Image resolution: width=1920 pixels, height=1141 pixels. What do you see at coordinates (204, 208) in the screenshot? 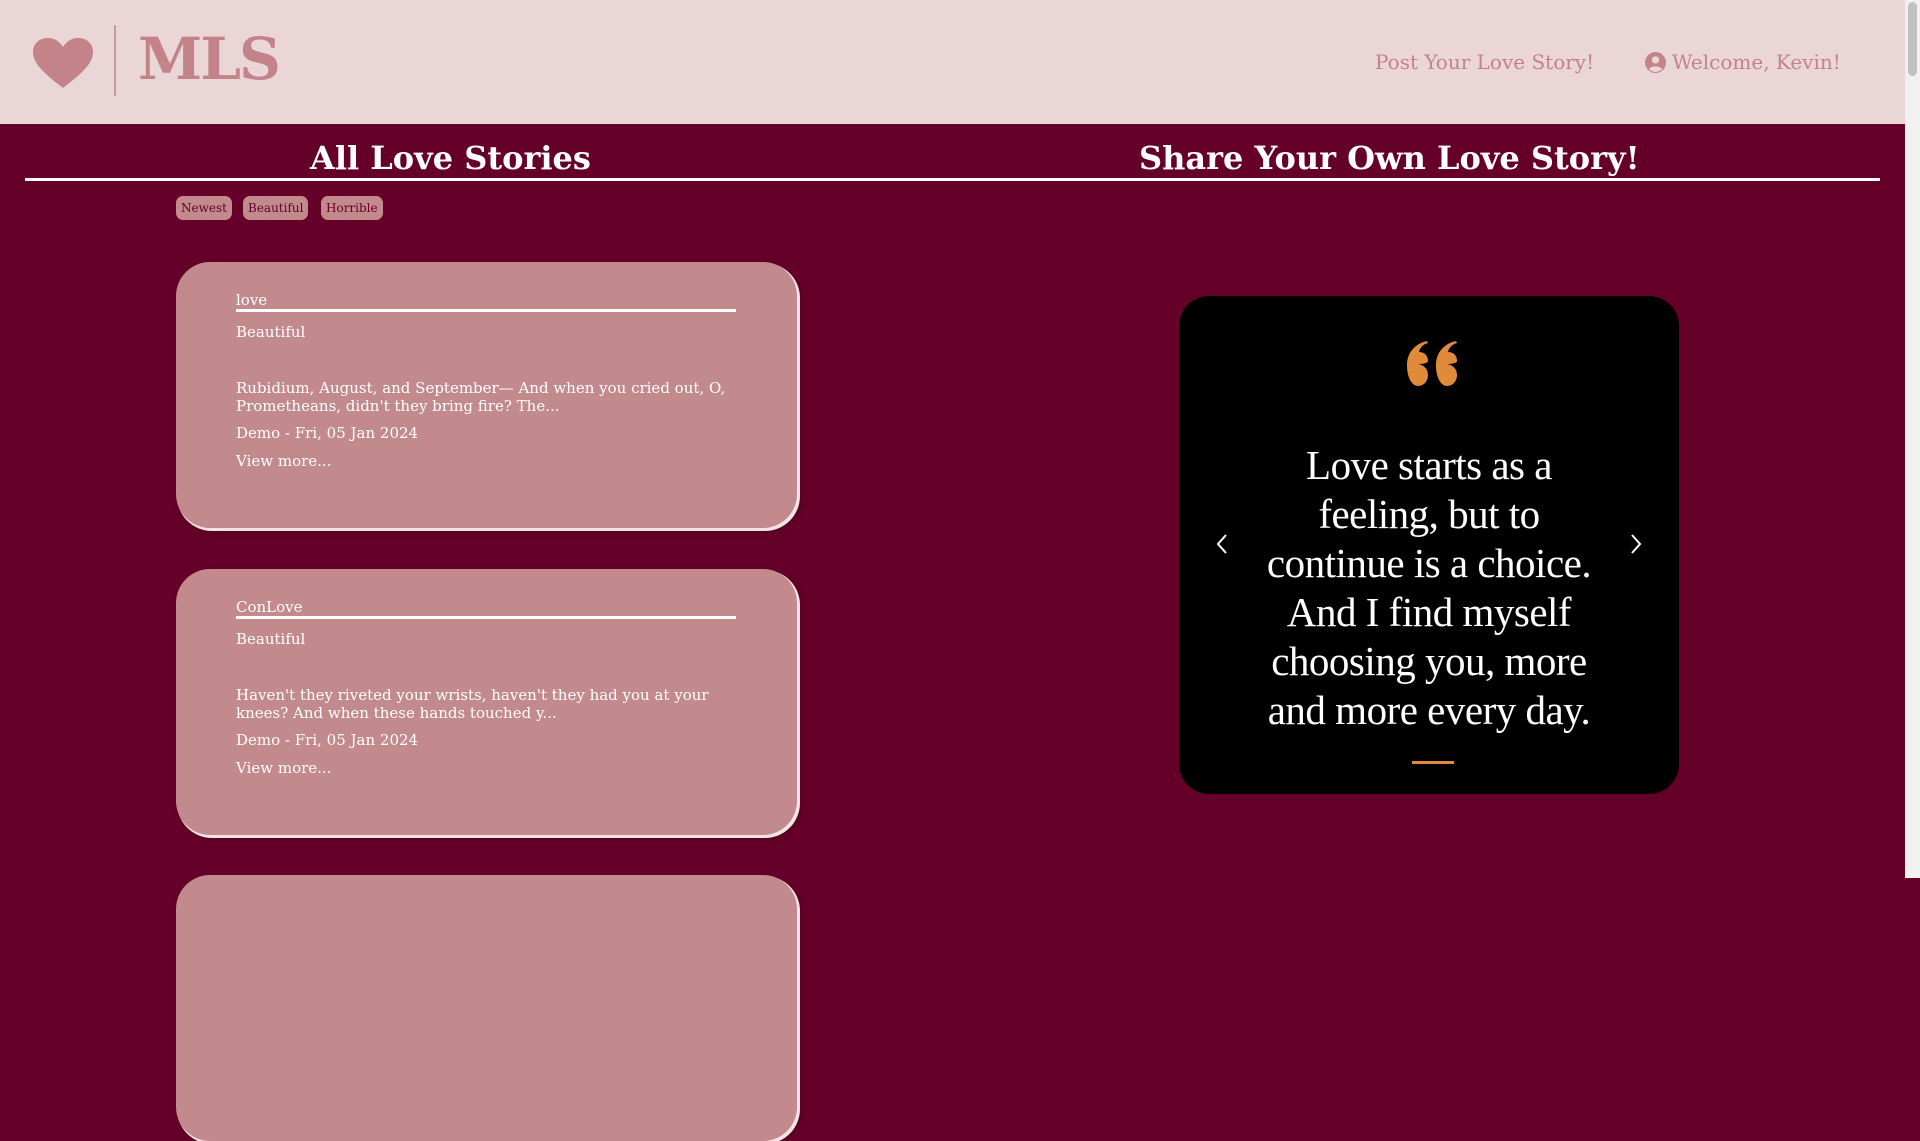
I see `filter-newest-button: Newest` at bounding box center [204, 208].